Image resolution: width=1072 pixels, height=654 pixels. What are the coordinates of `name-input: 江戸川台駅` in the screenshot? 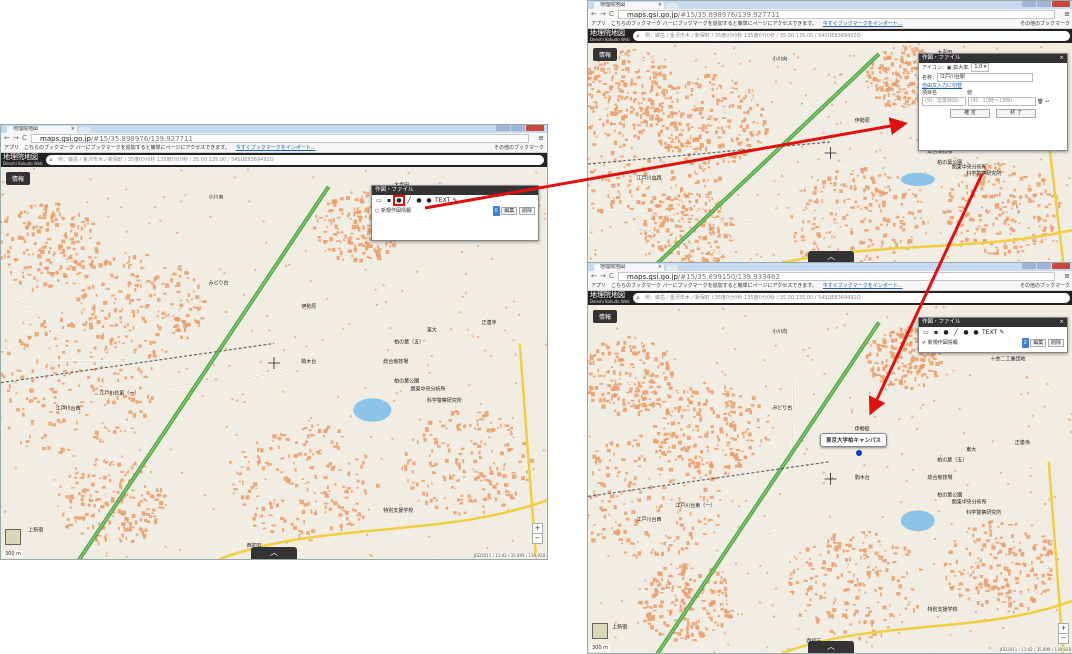 It's located at (985, 77).